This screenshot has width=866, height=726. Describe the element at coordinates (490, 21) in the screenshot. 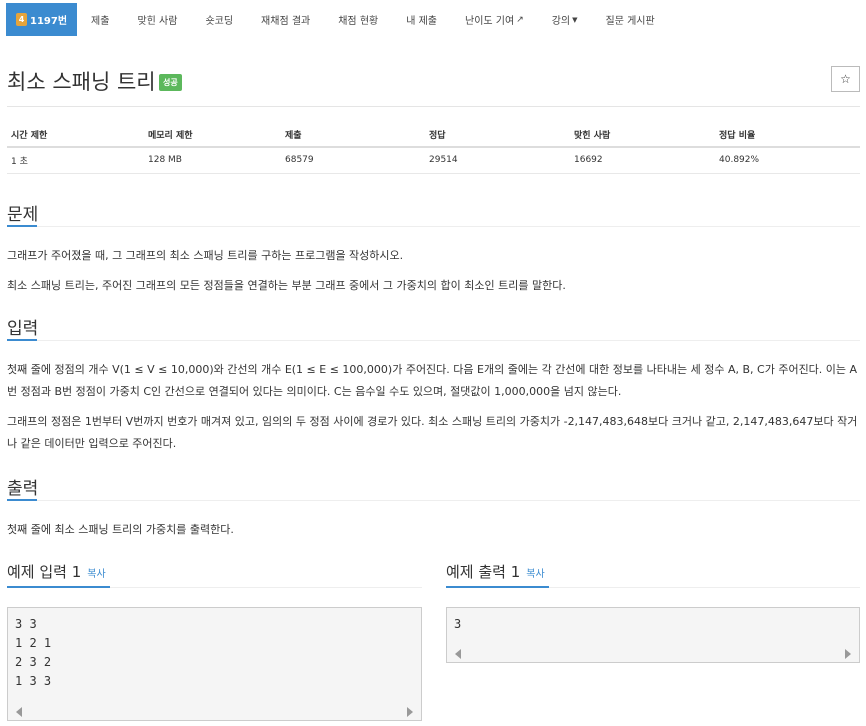

I see `nav-difficulty-label: 난이도 기여` at that location.